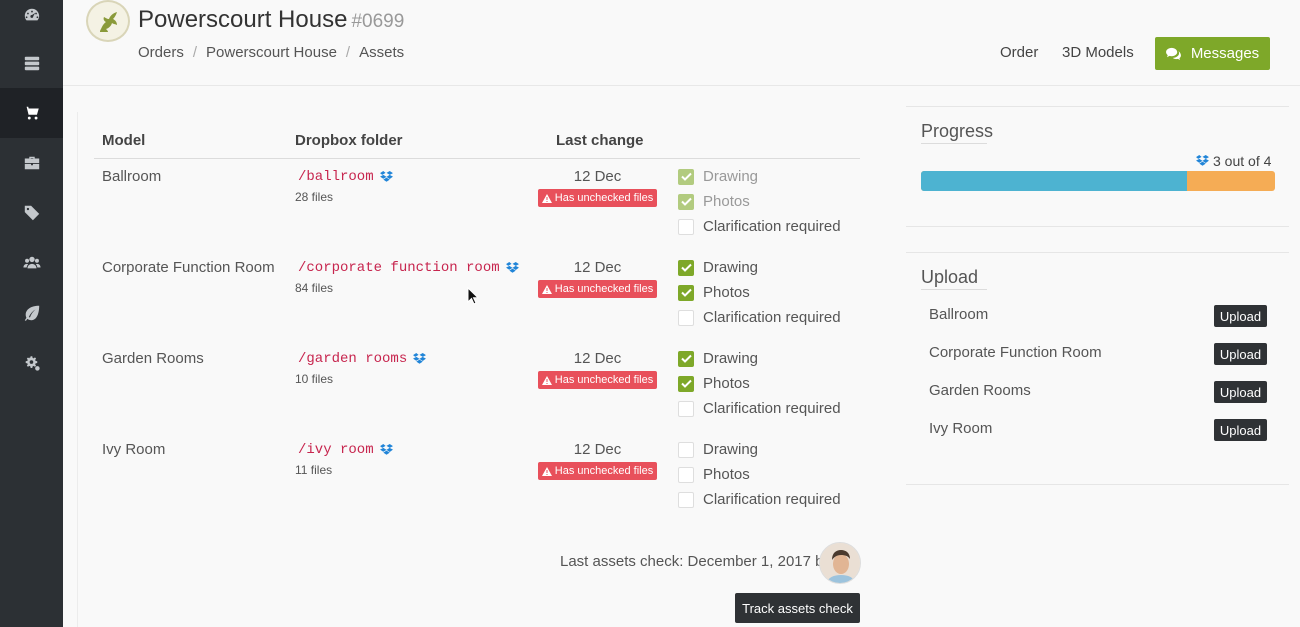 This screenshot has width=1300, height=627. What do you see at coordinates (950, 277) in the screenshot?
I see `upload-title: Upload` at bounding box center [950, 277].